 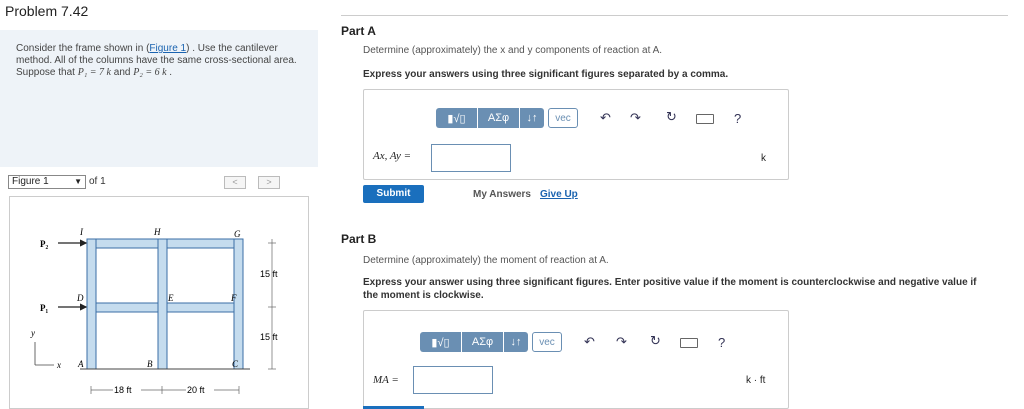 What do you see at coordinates (170, 298) in the screenshot?
I see `label-e: E` at bounding box center [170, 298].